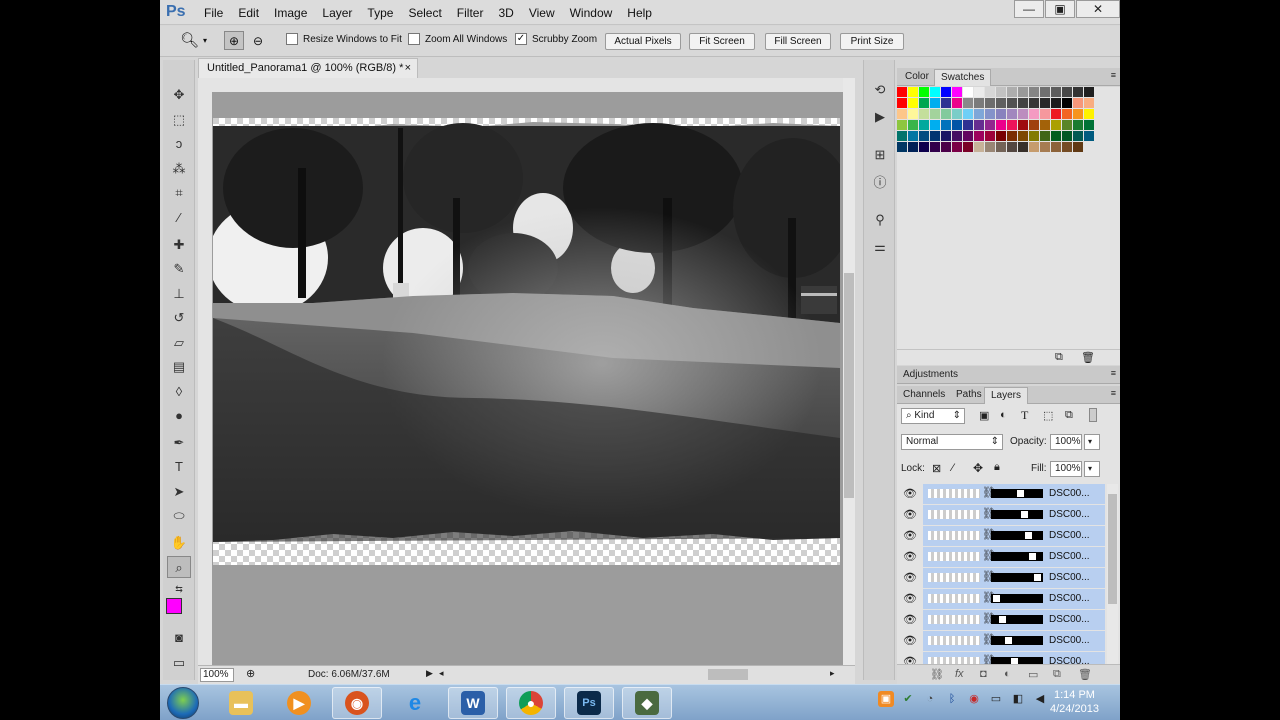  Describe the element at coordinates (880, 117) in the screenshot. I see `actions-panel-icon: ▶` at that location.